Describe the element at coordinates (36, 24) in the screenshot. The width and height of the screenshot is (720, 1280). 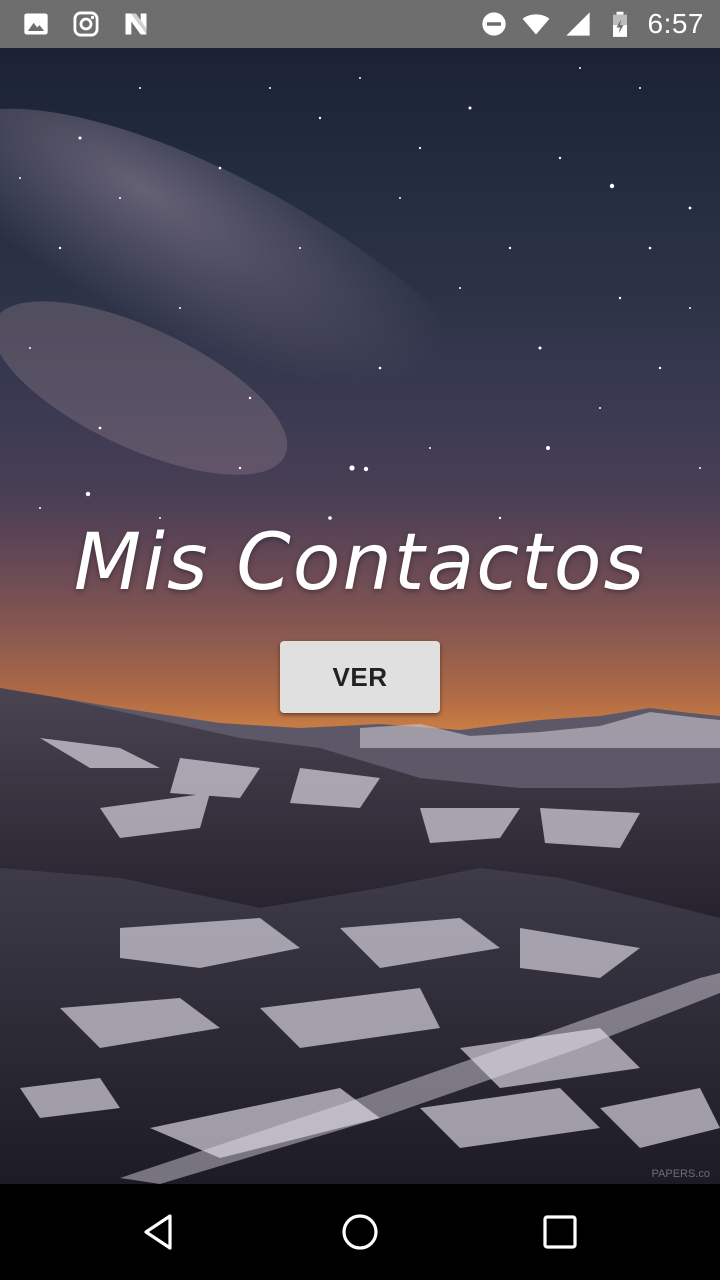
I see `image-icon` at that location.